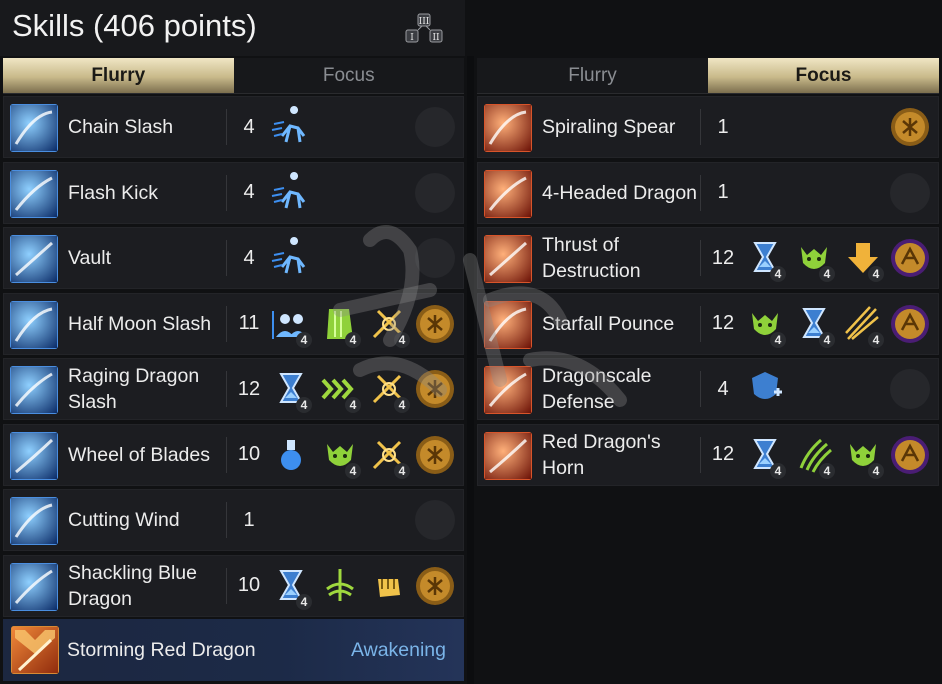 This screenshot has width=942, height=684. What do you see at coordinates (470, 370) in the screenshot?
I see `panel-separator` at bounding box center [470, 370].